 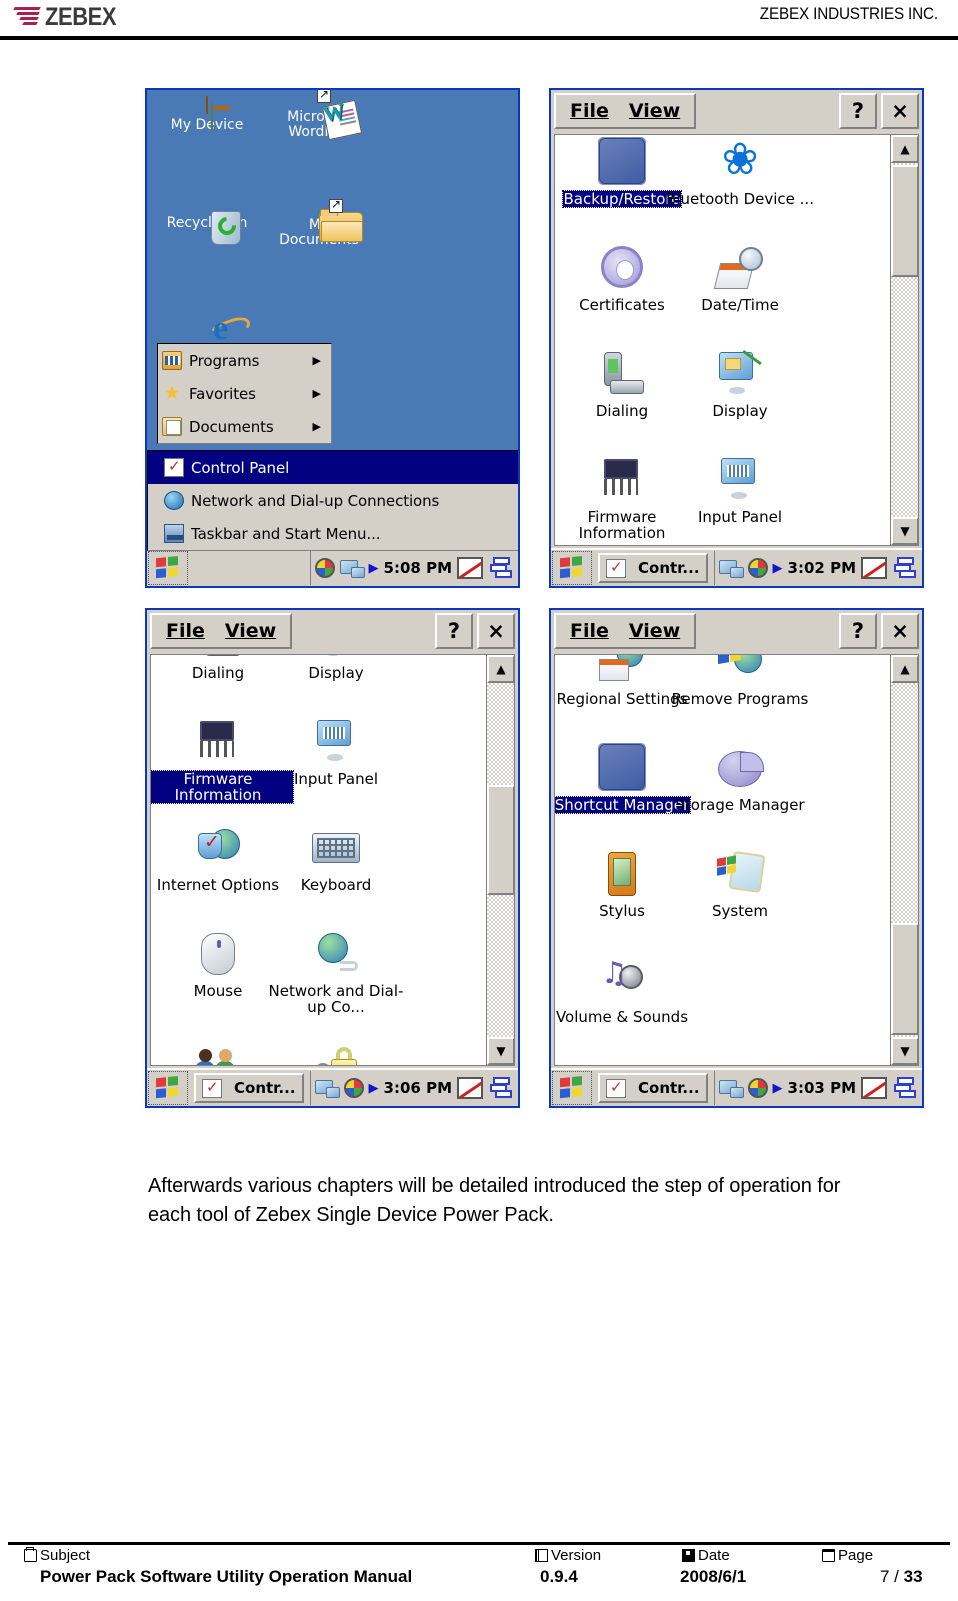 I want to click on favorites-star-icon: ★, so click(x=172, y=393).